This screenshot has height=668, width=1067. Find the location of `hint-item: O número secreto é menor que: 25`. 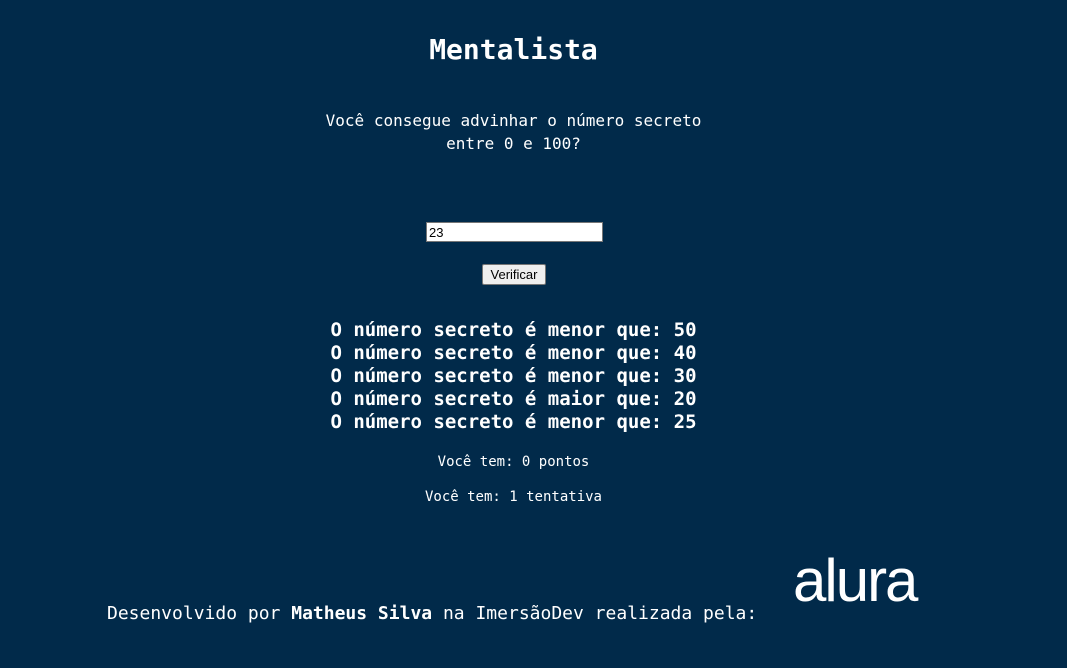

hint-item: O número secreto é menor que: 25 is located at coordinates (513, 422).